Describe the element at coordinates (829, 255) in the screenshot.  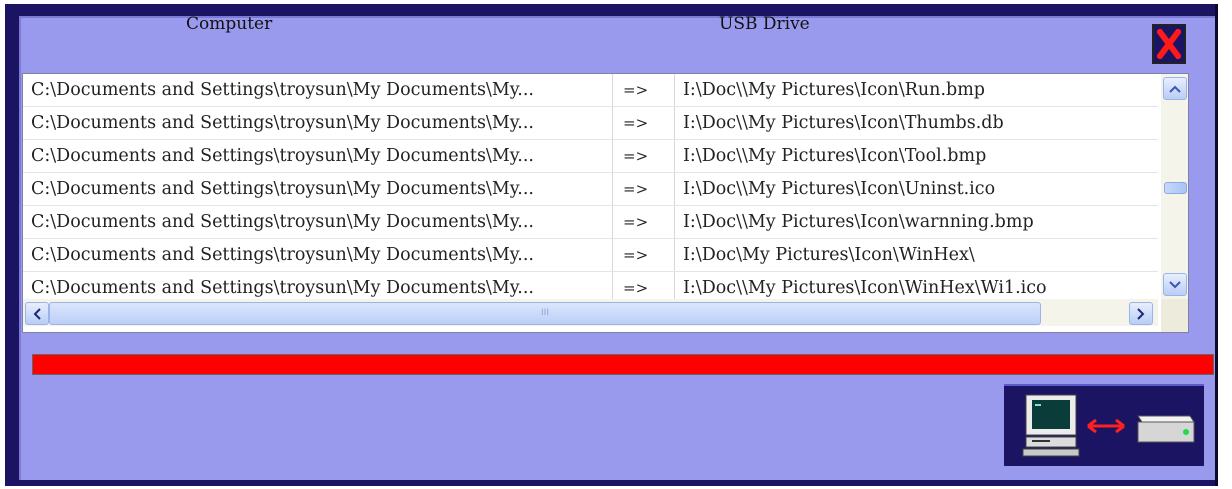
I see `destination-path-cell: I:\Doc\My Pictures\Icon\WinHex\` at that location.